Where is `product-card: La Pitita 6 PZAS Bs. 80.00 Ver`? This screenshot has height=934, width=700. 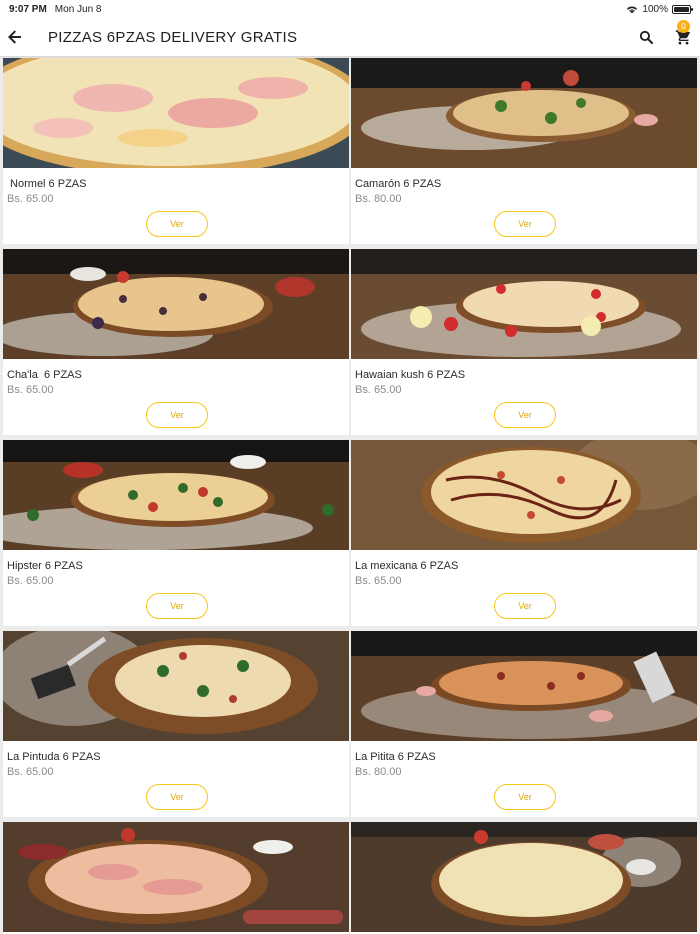 product-card: La Pitita 6 PZAS Bs. 80.00 Ver is located at coordinates (524, 724).